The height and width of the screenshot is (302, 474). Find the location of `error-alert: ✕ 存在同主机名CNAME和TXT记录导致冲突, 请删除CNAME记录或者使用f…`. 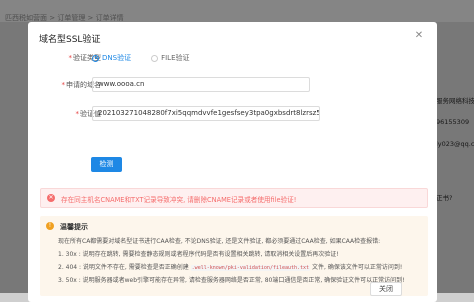

error-alert: ✕ 存在同主机名CNAME和TXT记录导致冲突, 请删除CNAME记录或者使用f… is located at coordinates (234, 198).